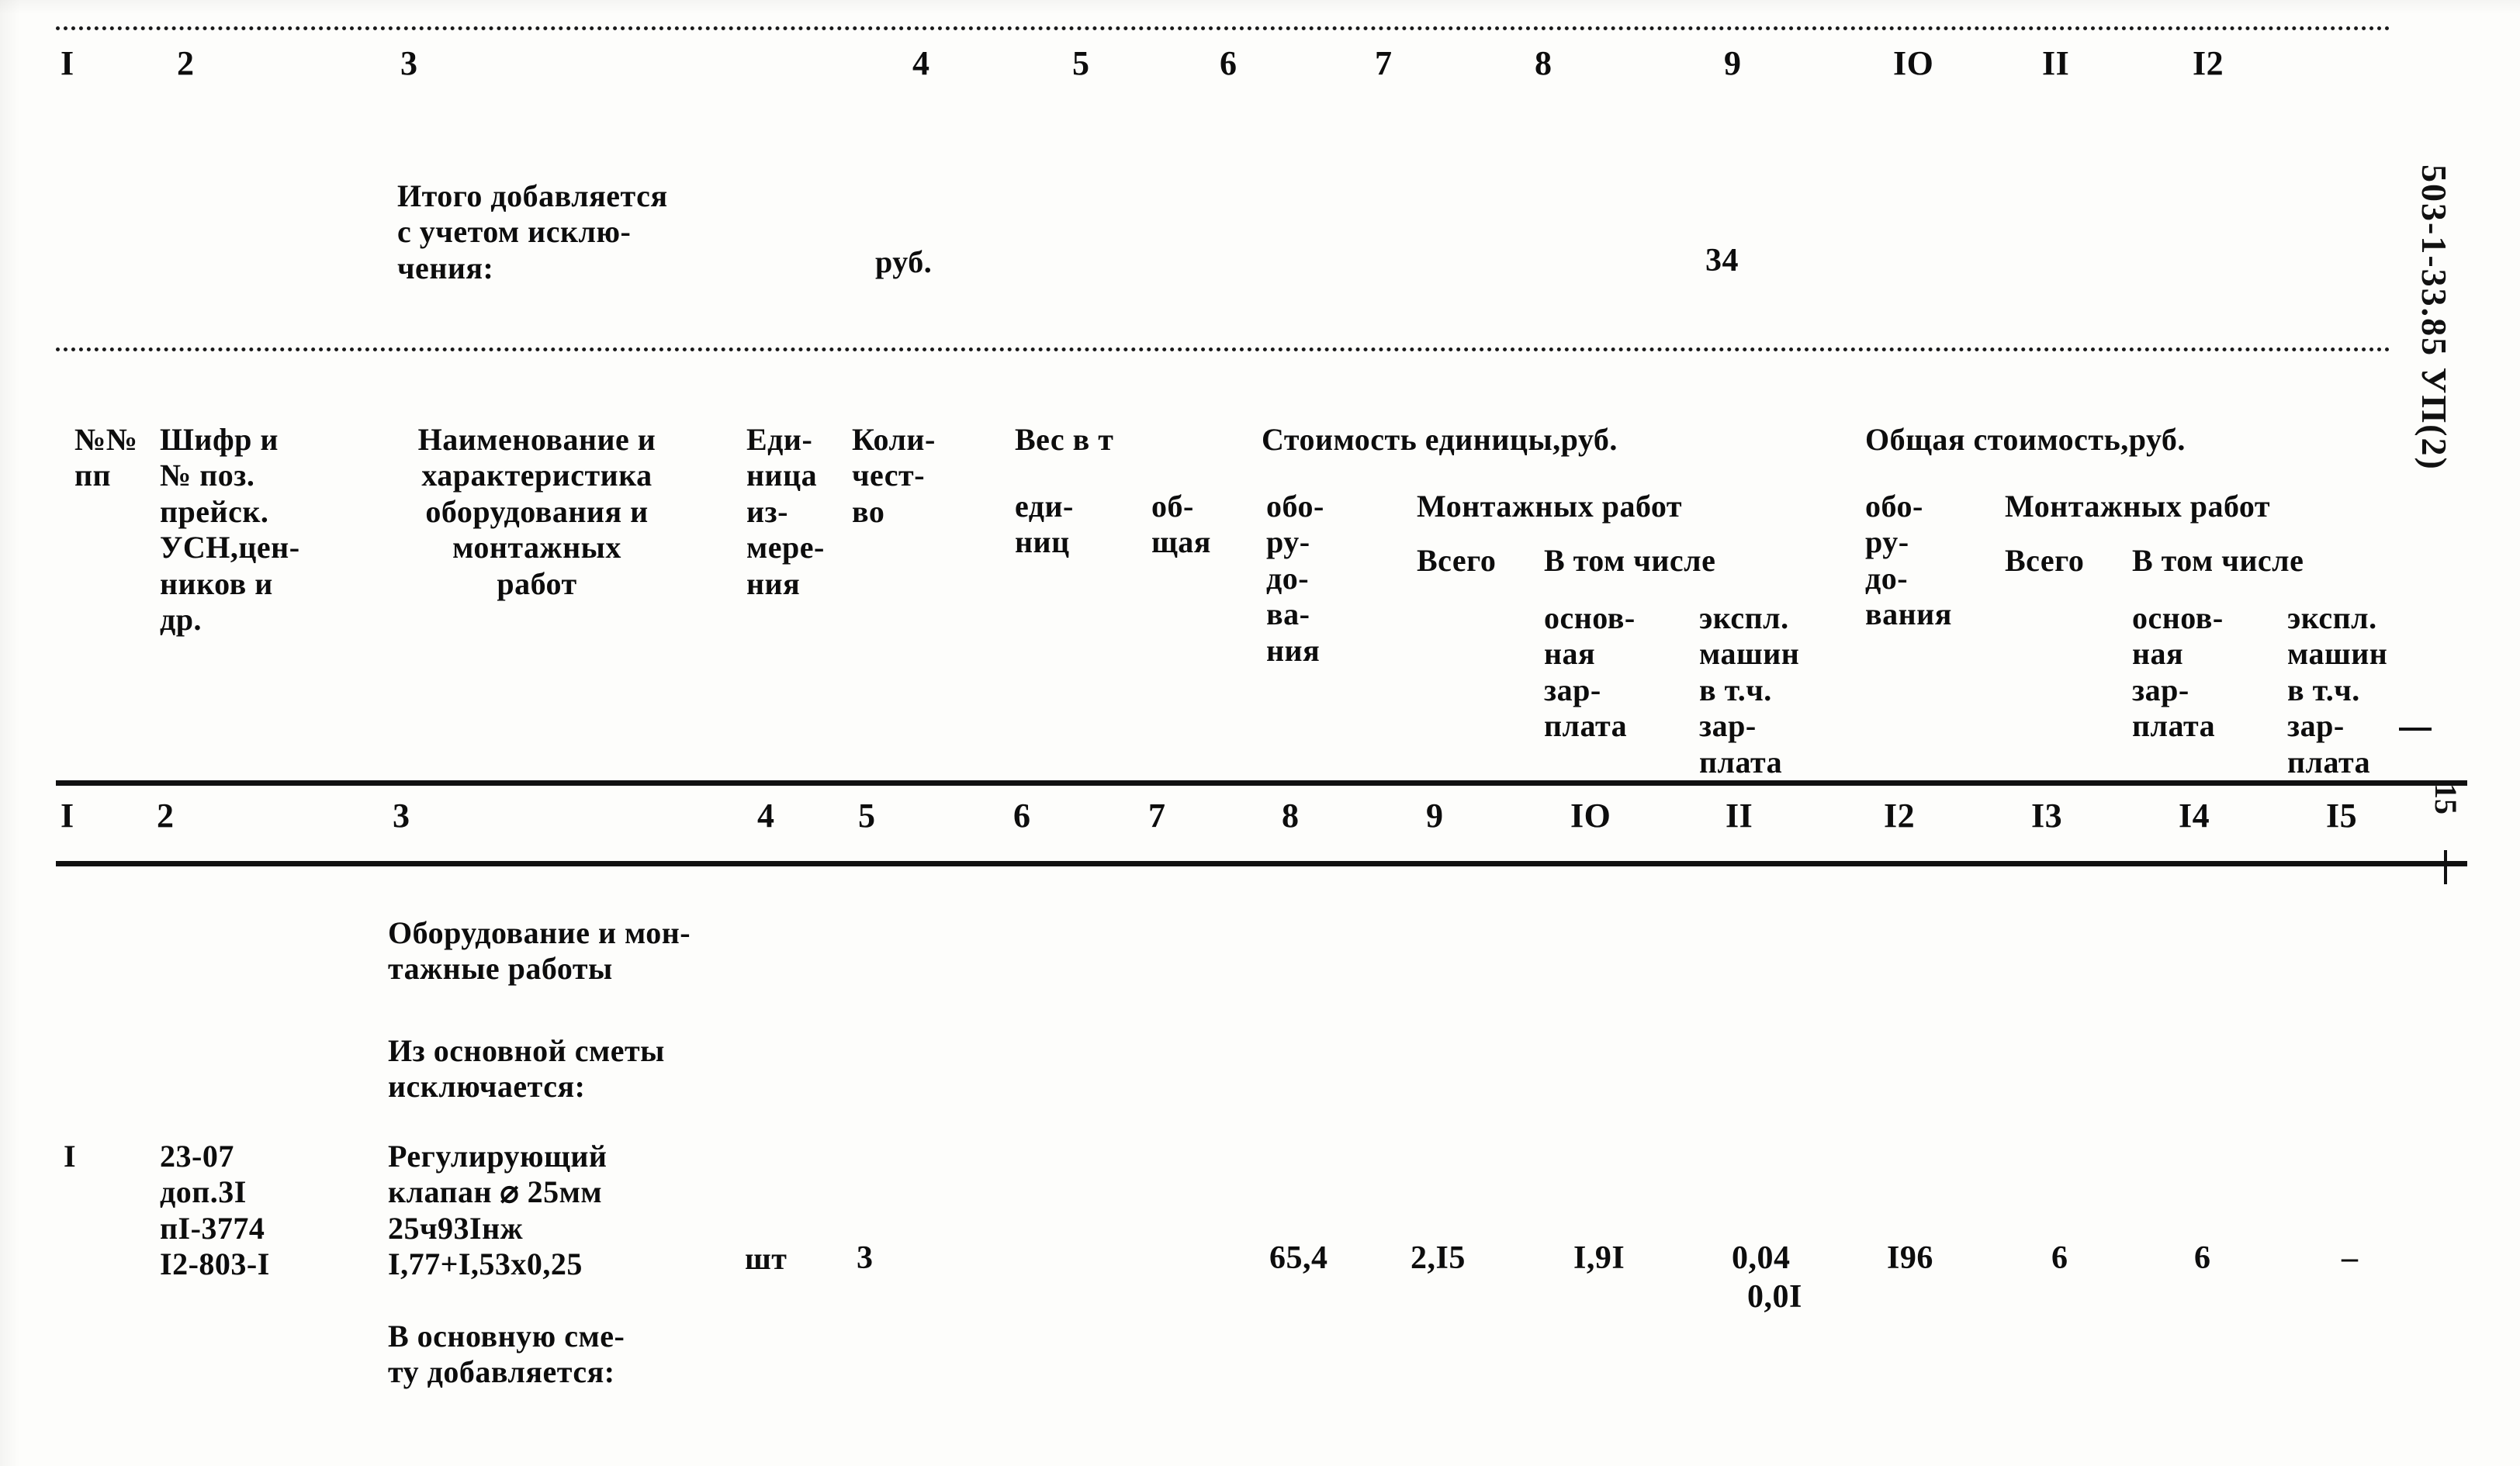  I want to click on header-col5: Коли- чест- во, so click(894, 475).